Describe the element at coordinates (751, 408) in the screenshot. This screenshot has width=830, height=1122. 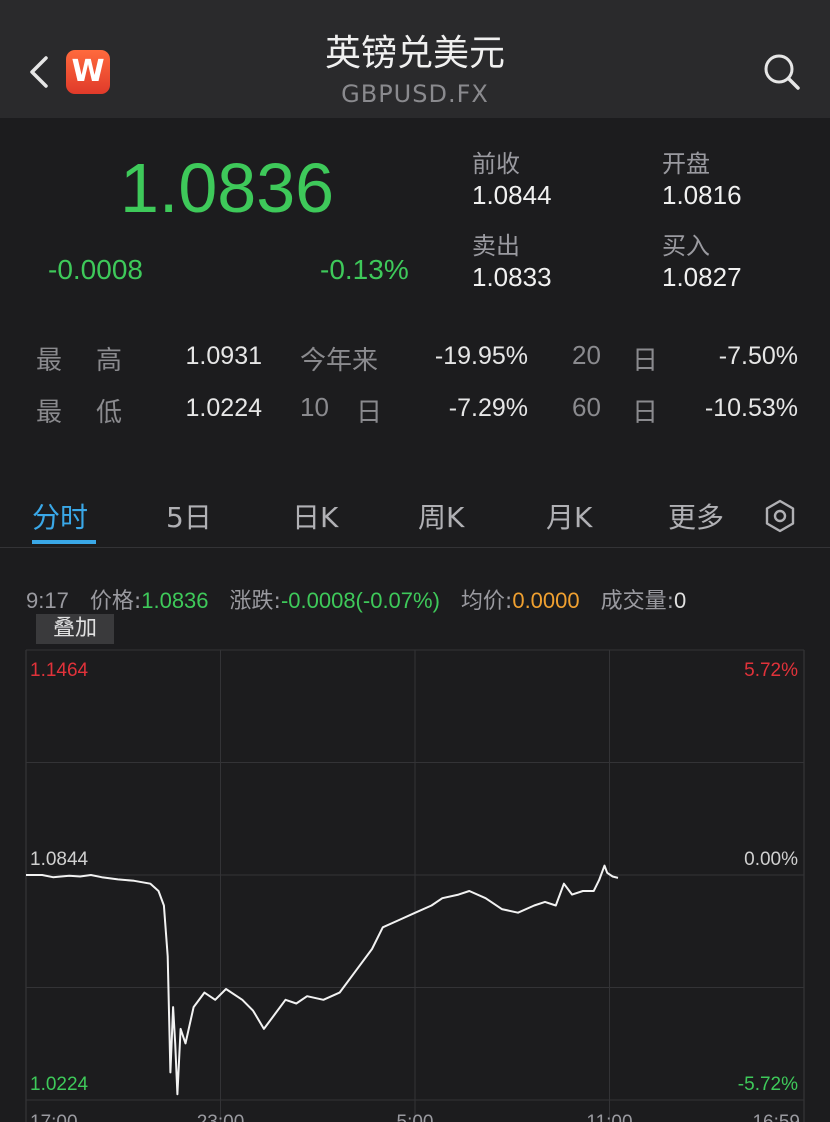
I see `d60-value: -10.53%` at that location.